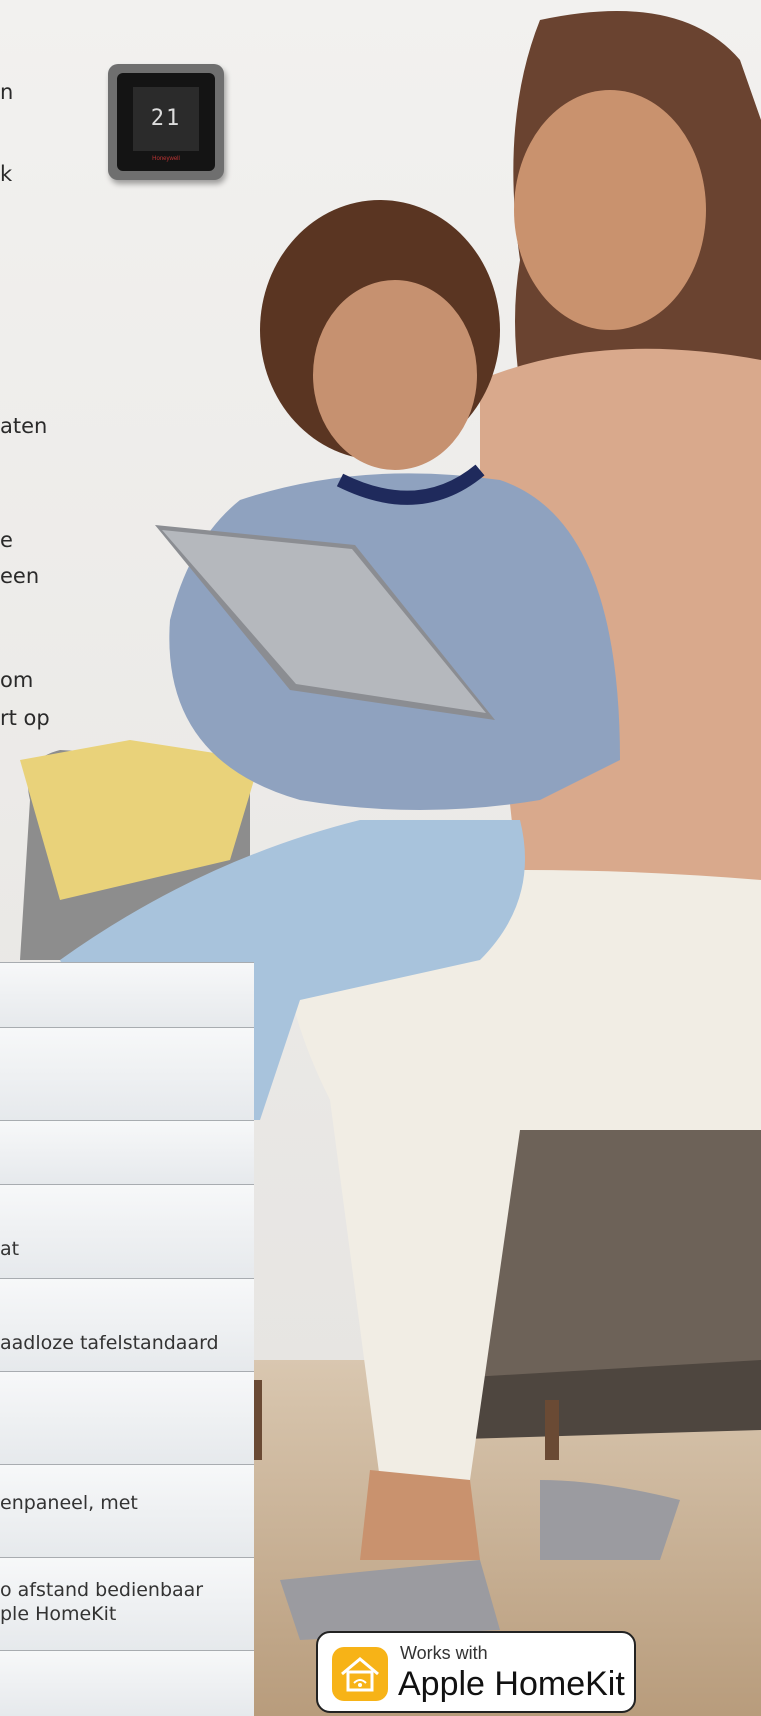  What do you see at coordinates (511, 1684) in the screenshot?
I see `badge-big-text: Apple HomeKit` at bounding box center [511, 1684].